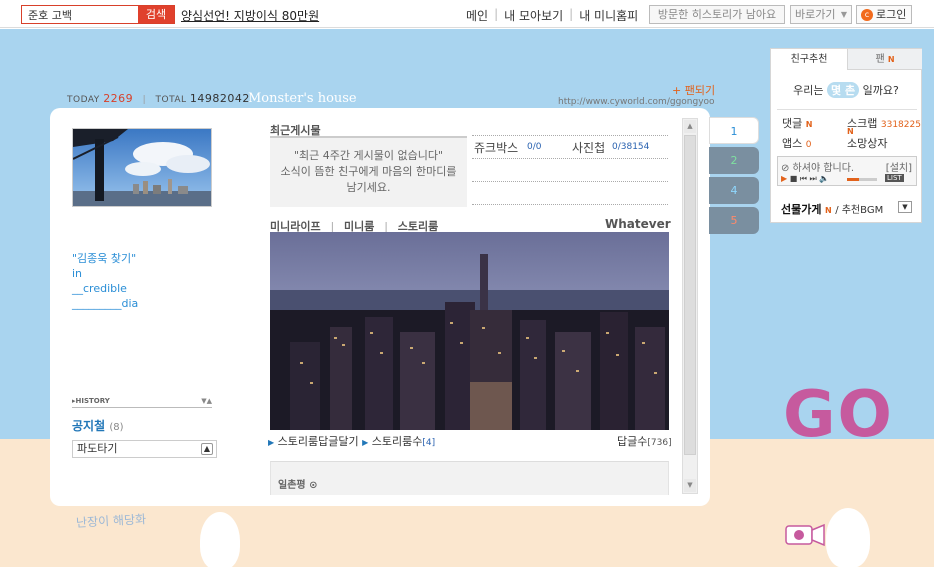 Image resolution: width=934 pixels, height=567 pixels. Describe the element at coordinates (142, 167) in the screenshot. I see `profile-photo` at that location.